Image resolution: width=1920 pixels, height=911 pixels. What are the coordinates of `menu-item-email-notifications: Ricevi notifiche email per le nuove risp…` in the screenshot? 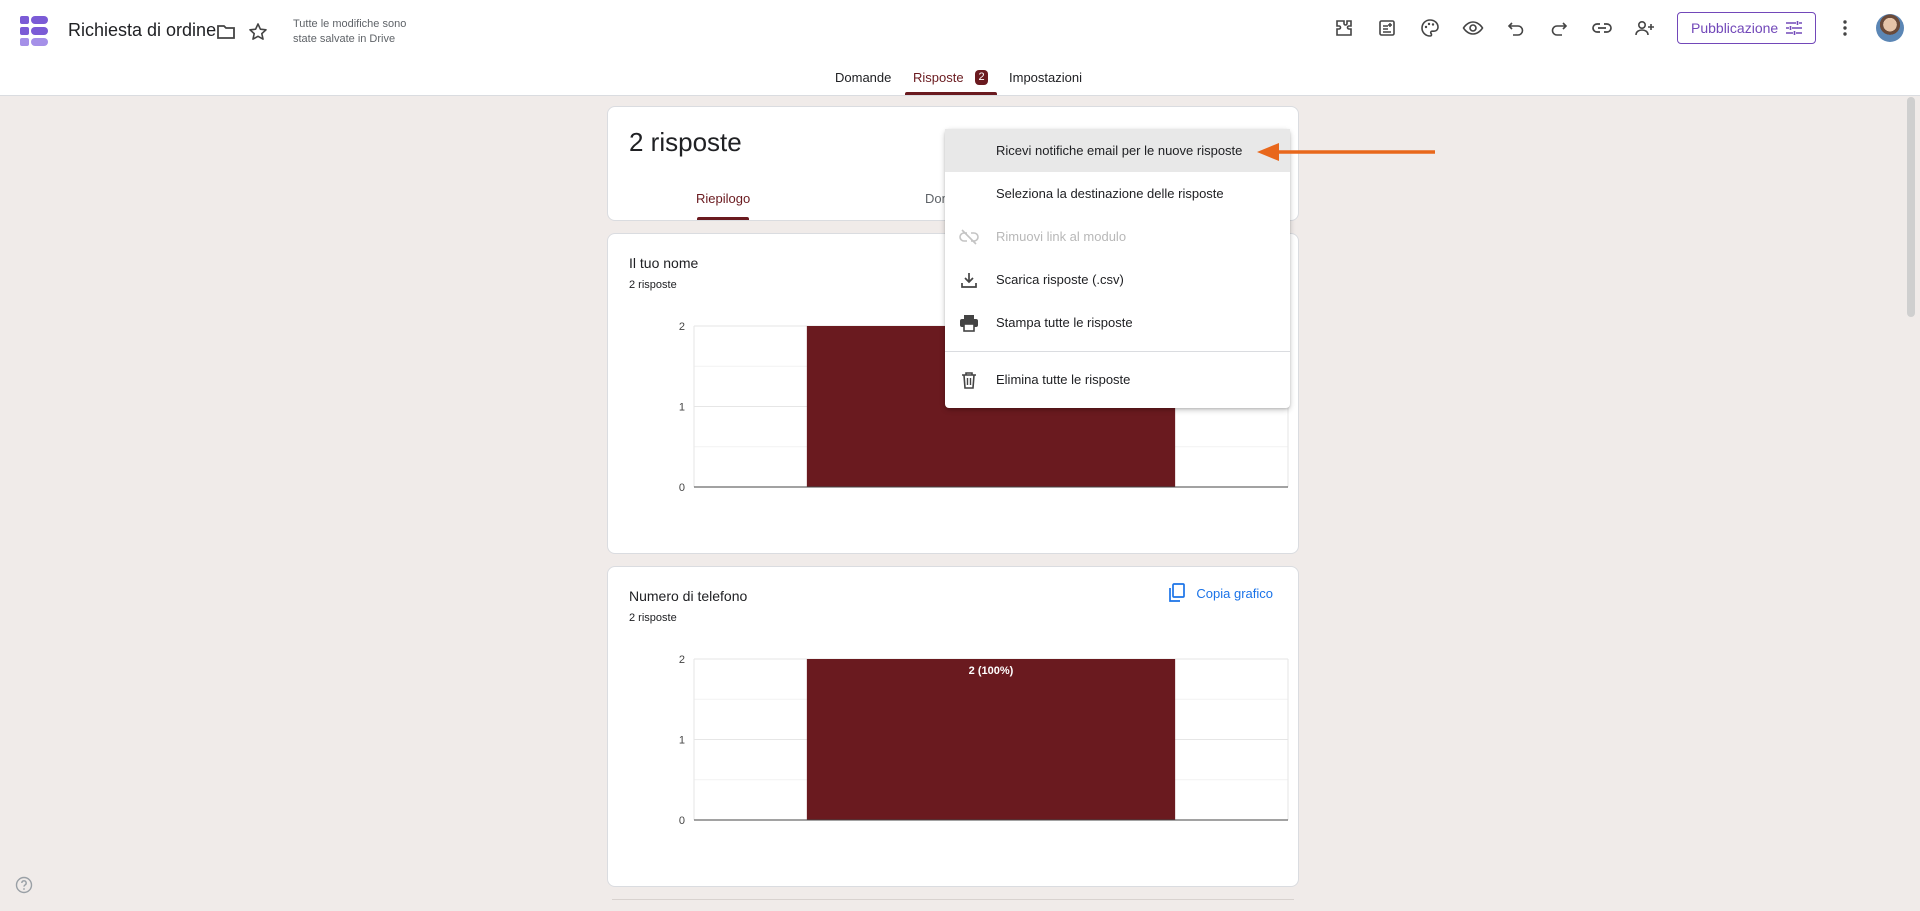 It's located at (1117, 150).